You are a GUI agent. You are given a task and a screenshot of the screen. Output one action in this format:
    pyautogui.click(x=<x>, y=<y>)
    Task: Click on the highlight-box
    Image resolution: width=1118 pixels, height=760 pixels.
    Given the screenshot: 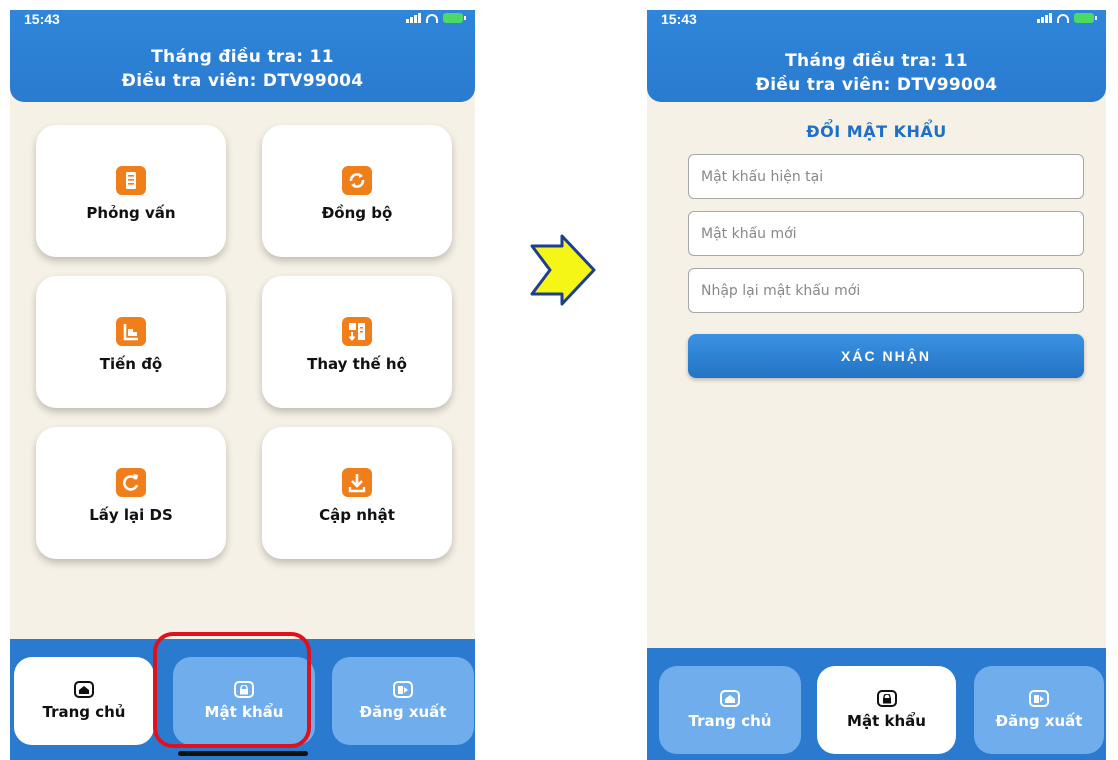 What is the action you would take?
    pyautogui.click(x=232, y=690)
    